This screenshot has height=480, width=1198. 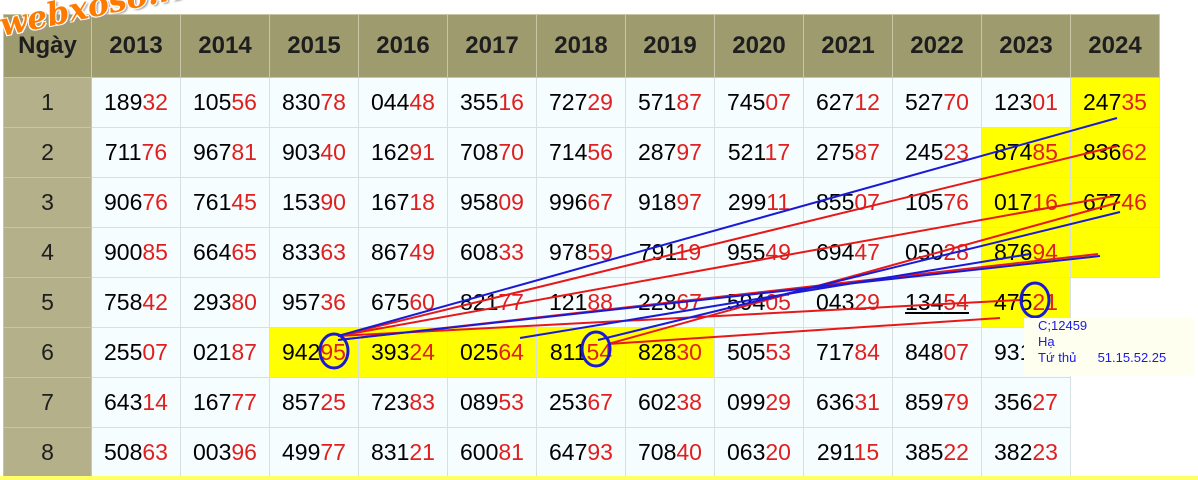 What do you see at coordinates (333, 252) in the screenshot?
I see `tail-digits: 63` at bounding box center [333, 252].